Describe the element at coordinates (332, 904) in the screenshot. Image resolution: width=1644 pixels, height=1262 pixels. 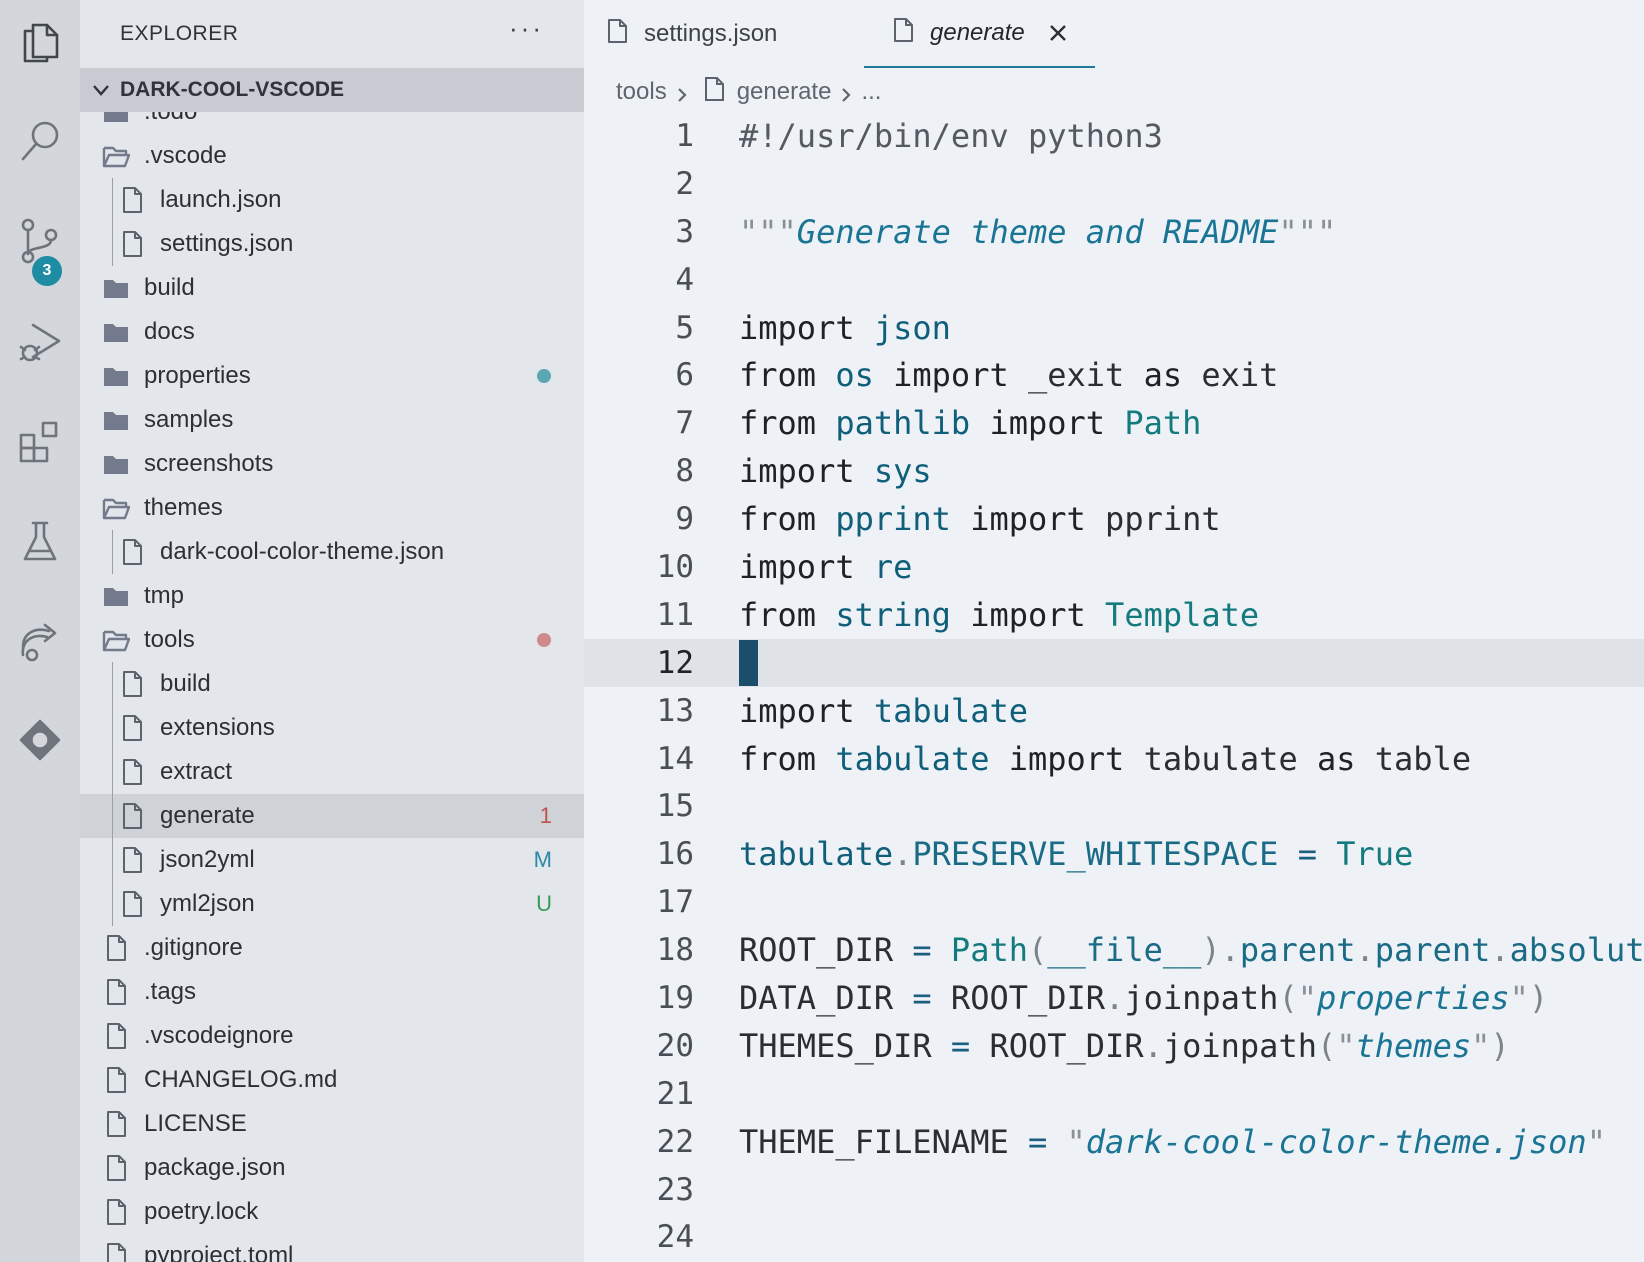
I see `tree-item: yml2json U` at that location.